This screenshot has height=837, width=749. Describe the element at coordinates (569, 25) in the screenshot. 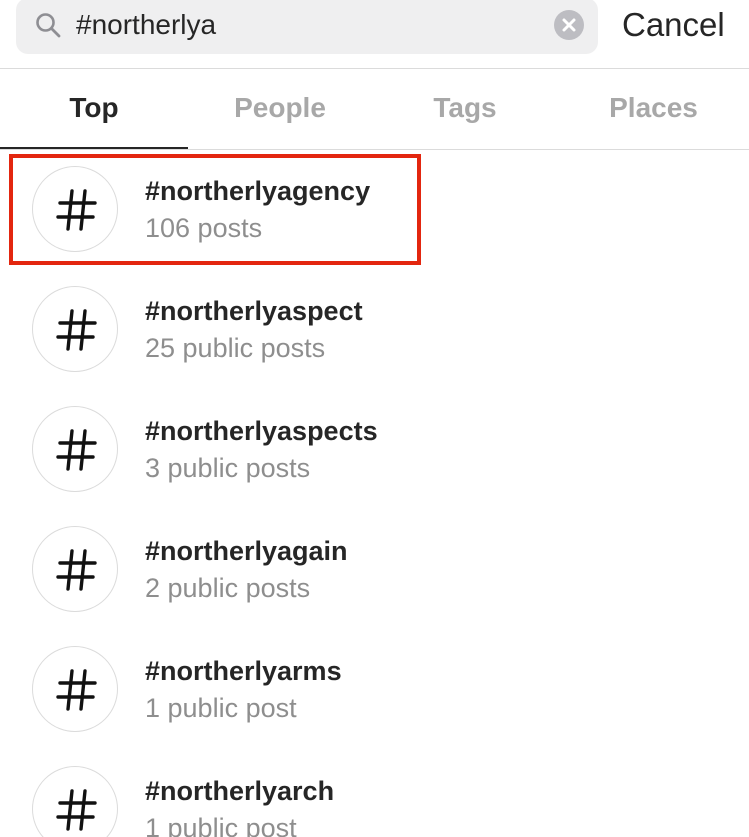

I see `clear-search-icon` at that location.